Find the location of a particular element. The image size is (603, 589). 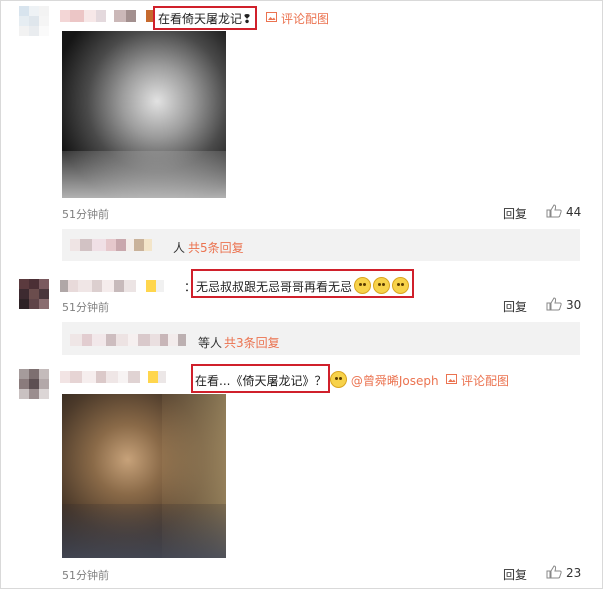

comment-text: ：无忌叔叔跟无忌哥哥再看无忌 is located at coordinates (297, 286).